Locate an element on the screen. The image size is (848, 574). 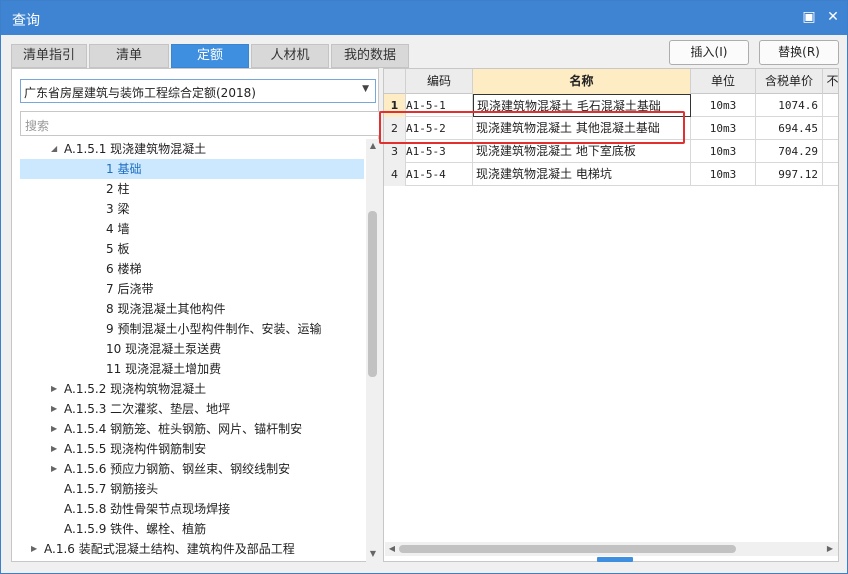
tree-item: 6 楼梯 is located at coordinates (192, 269).